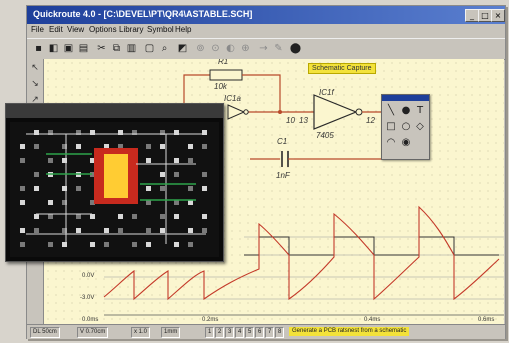 Image resolution: width=509 pixels, height=343 pixels. I want to click on wire-r1-right, so click(261, 92).